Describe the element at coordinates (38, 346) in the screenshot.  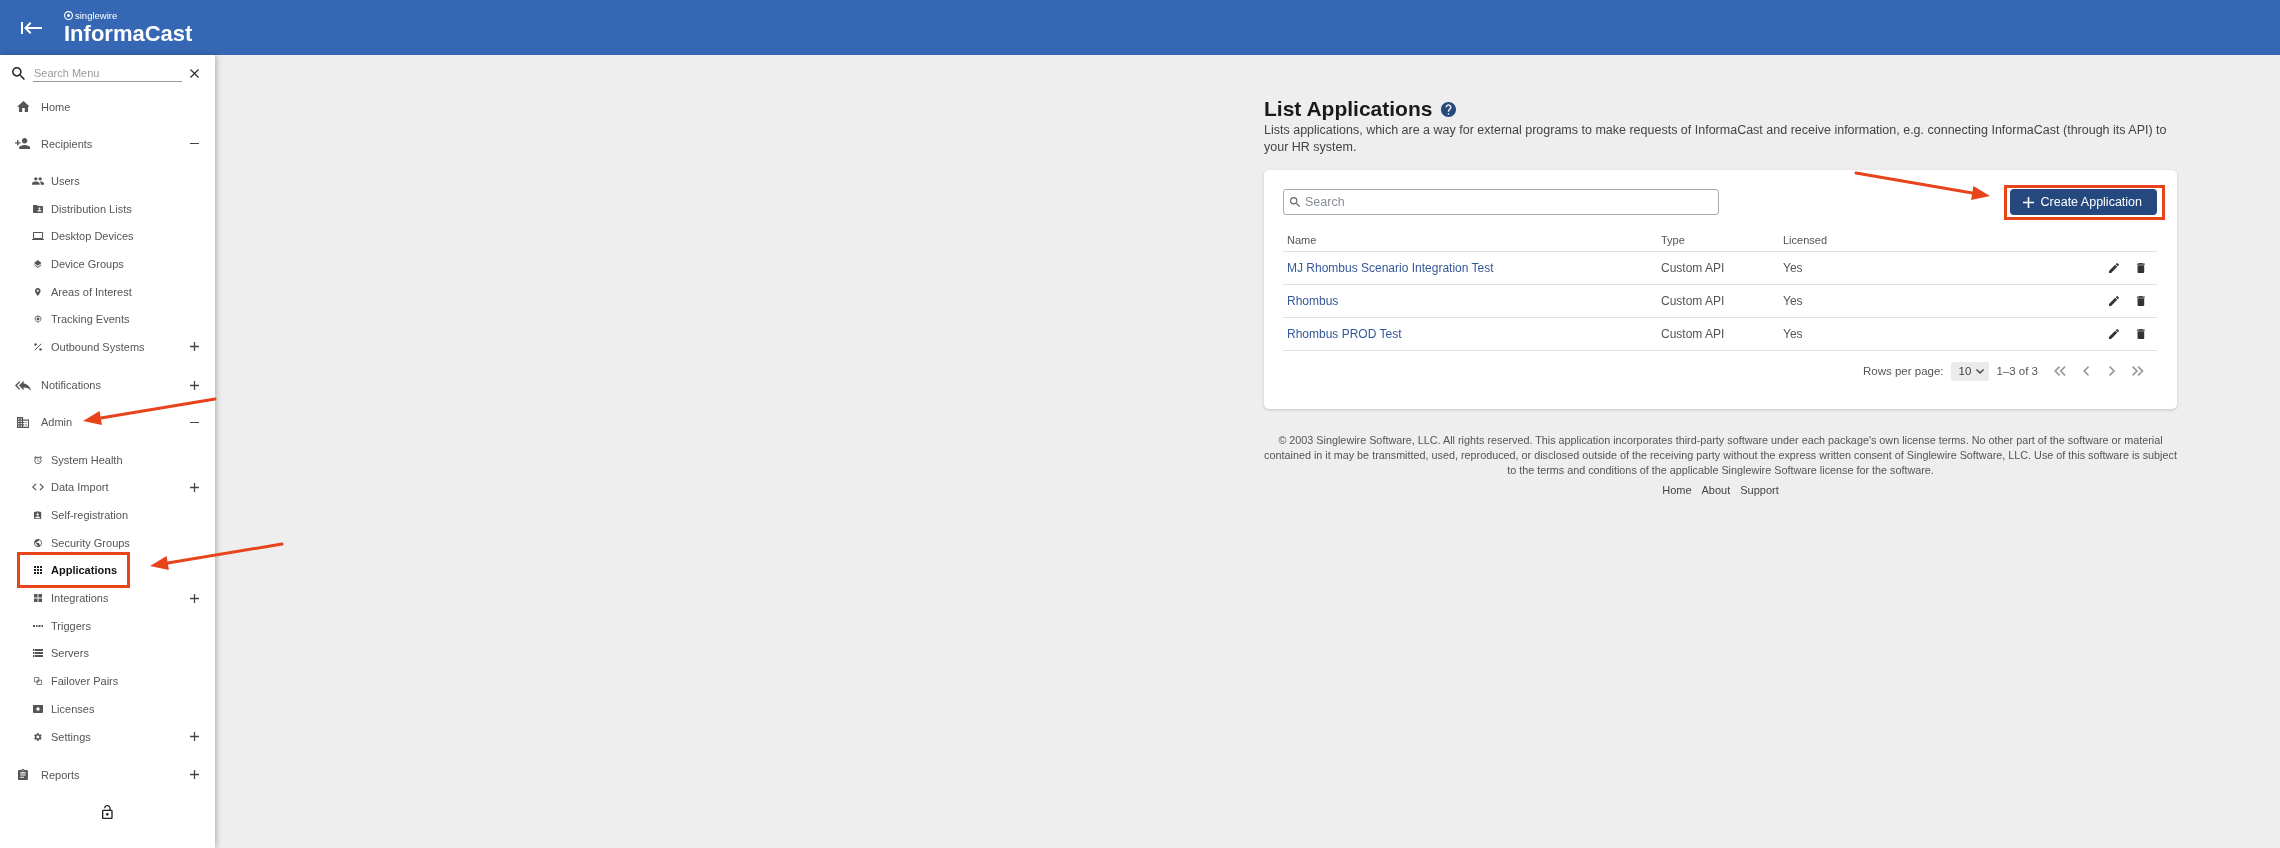
I see `percent-icon` at that location.